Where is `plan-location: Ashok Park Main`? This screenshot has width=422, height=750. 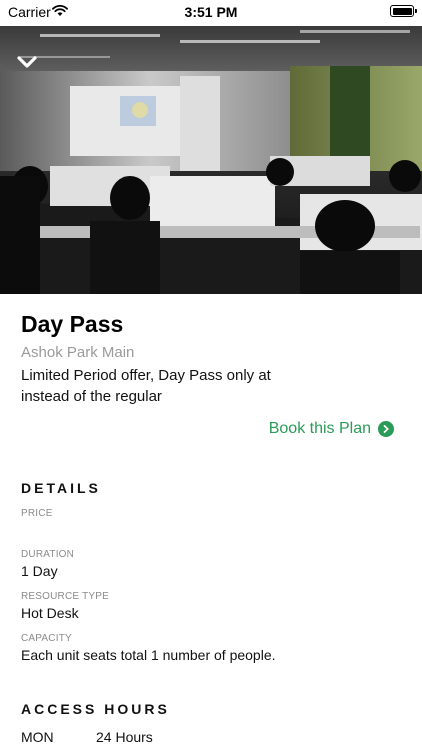
plan-location: Ashok Park Main is located at coordinates (78, 352).